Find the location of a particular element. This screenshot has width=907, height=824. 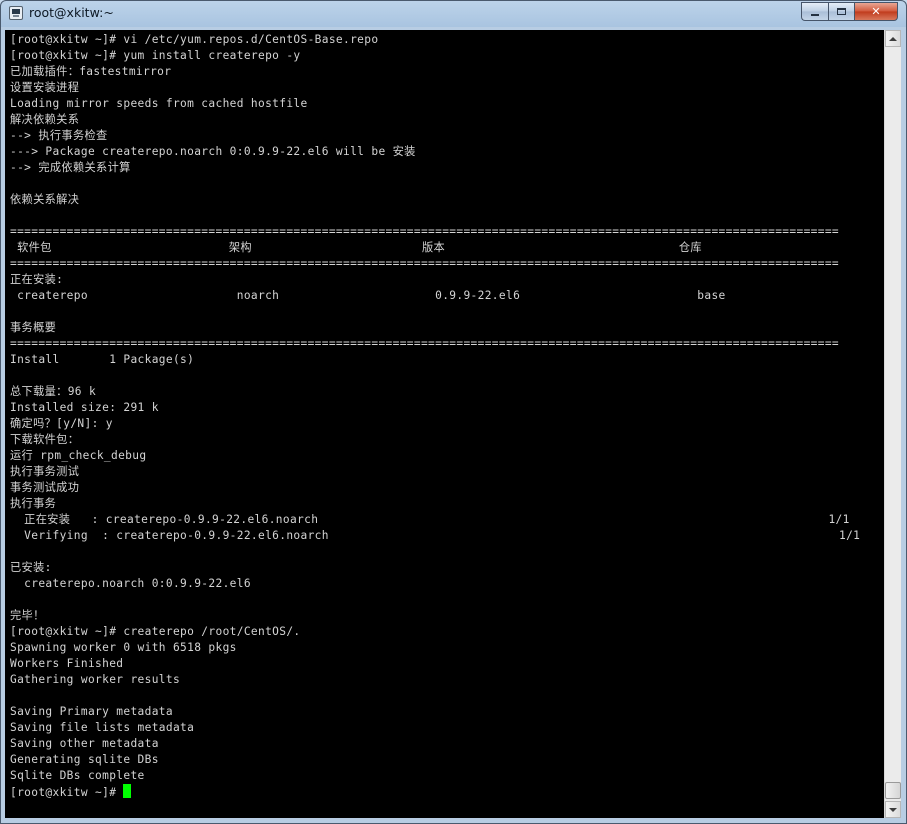

terminal-line: 事务测试成功 is located at coordinates (45, 487).